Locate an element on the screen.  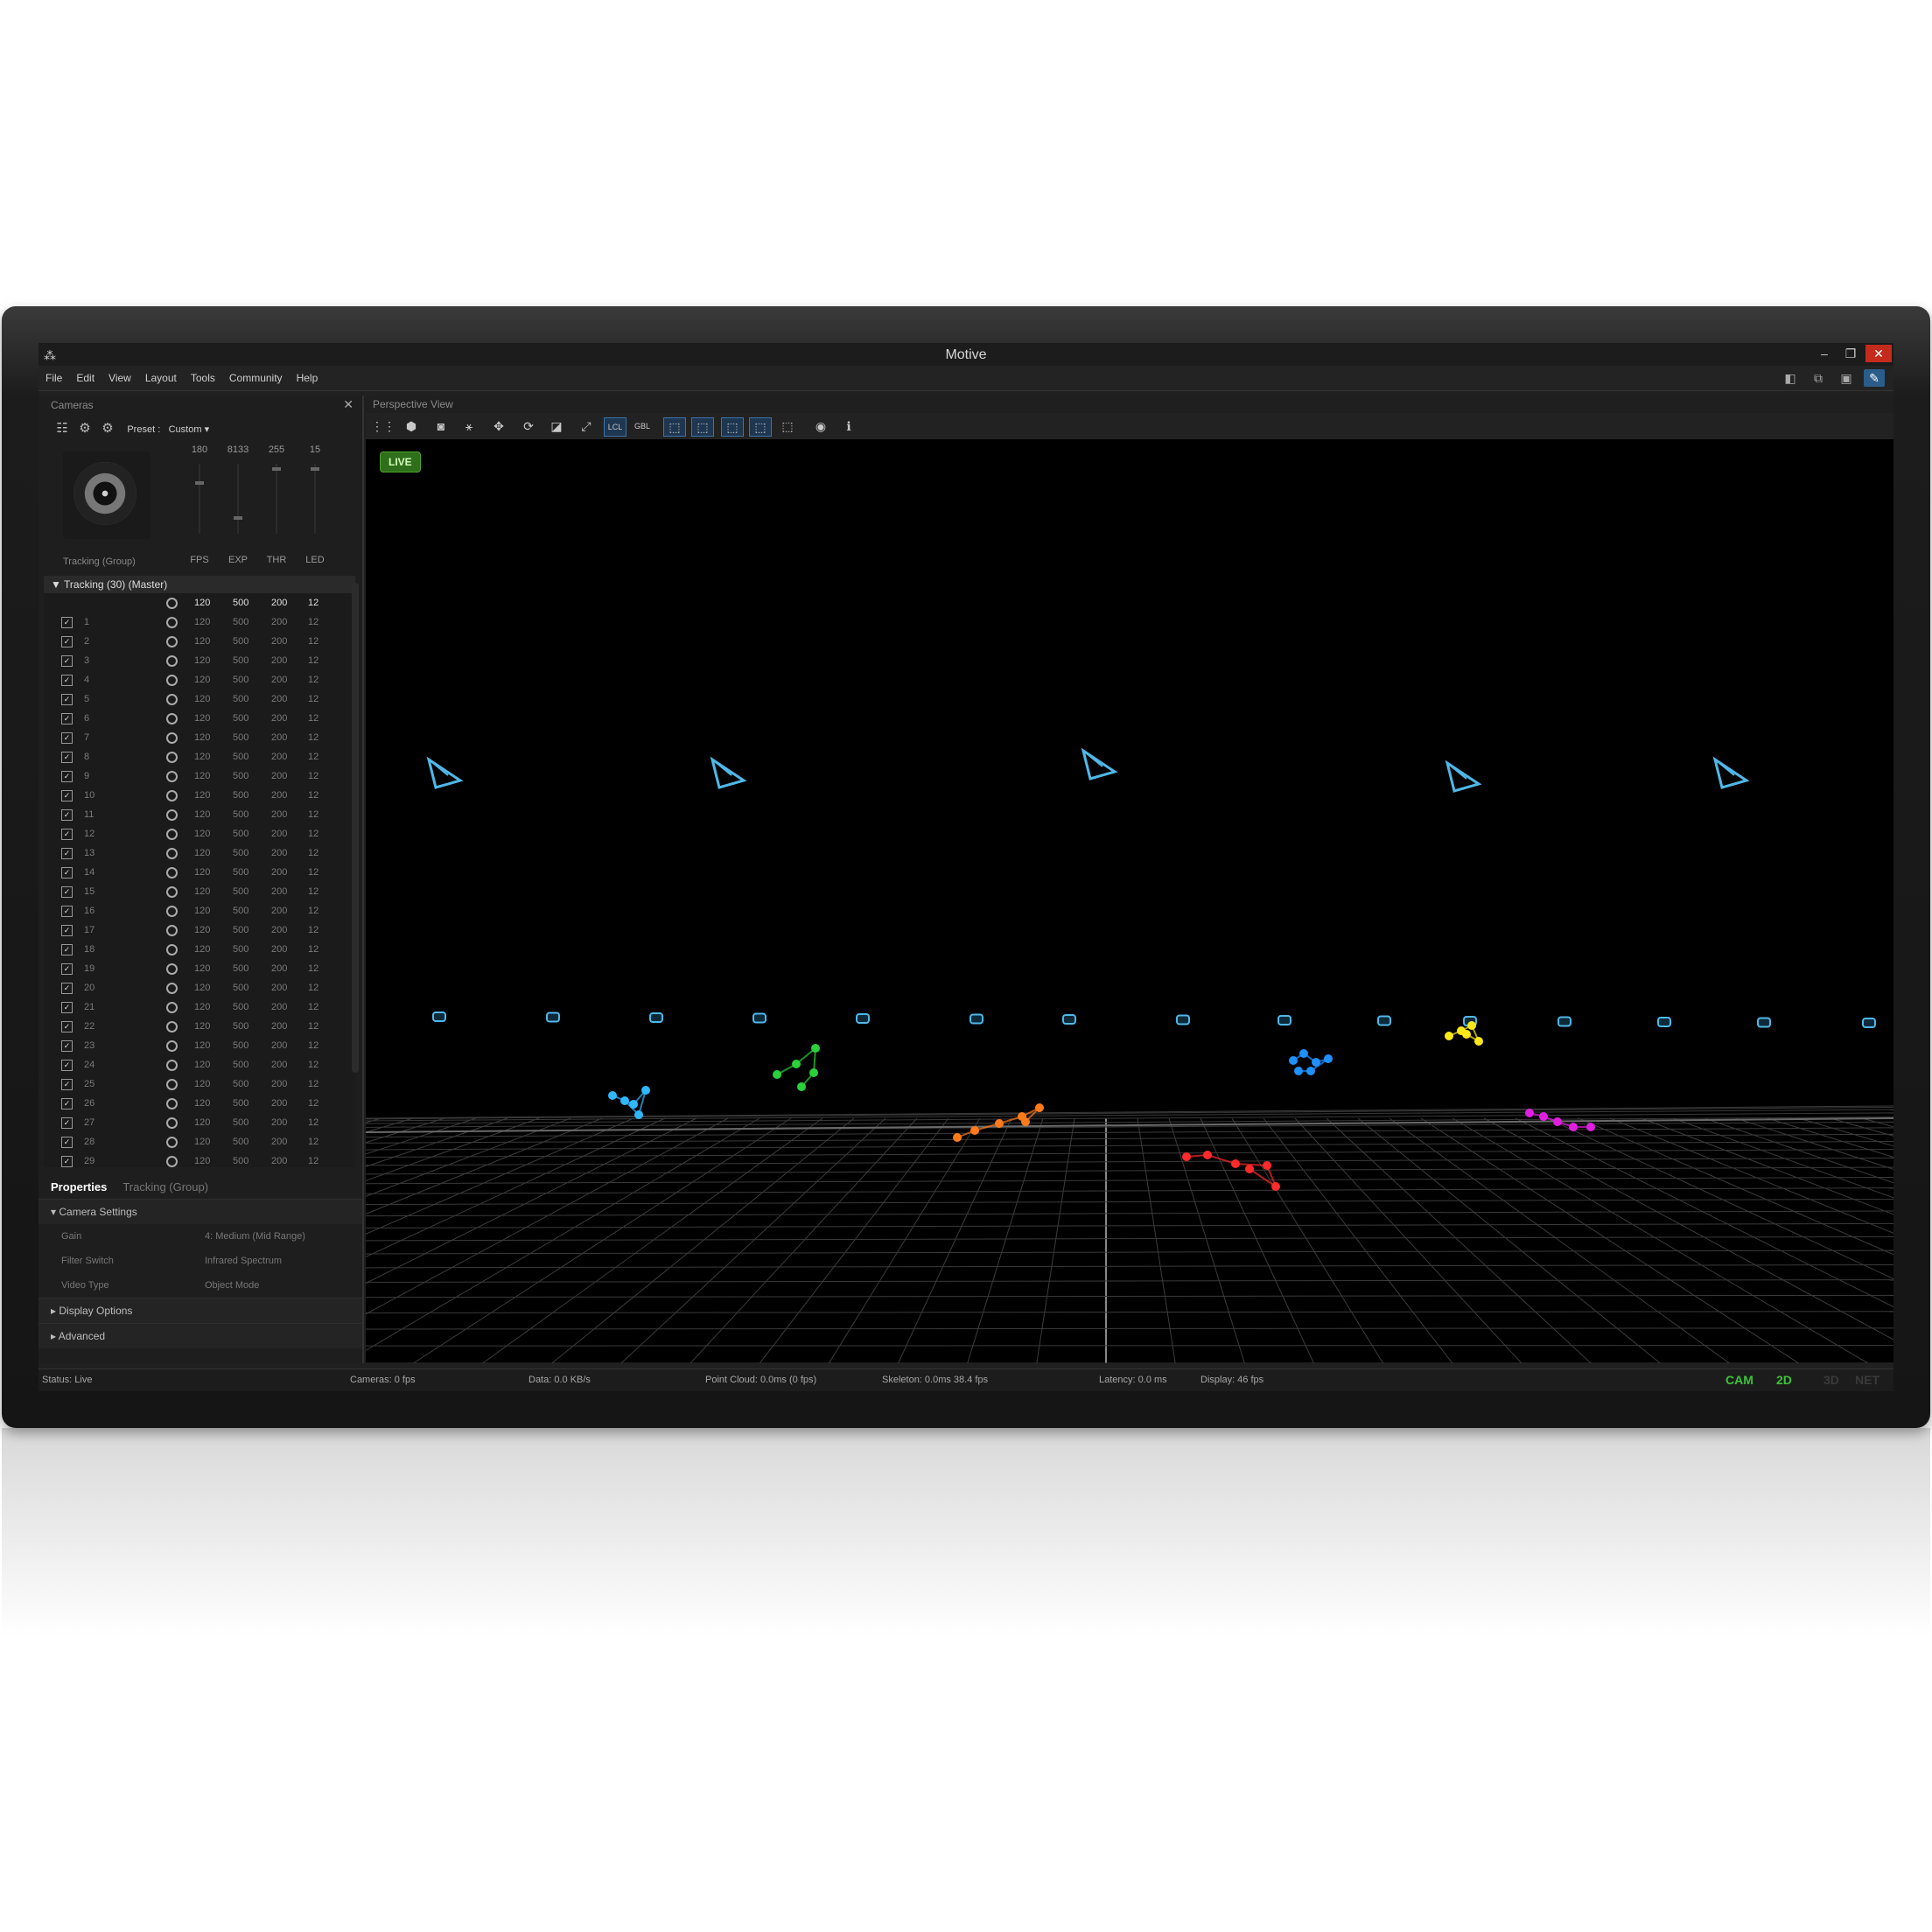
table-row: ✓ 1 120 500 200 12 is located at coordinates (199, 622).